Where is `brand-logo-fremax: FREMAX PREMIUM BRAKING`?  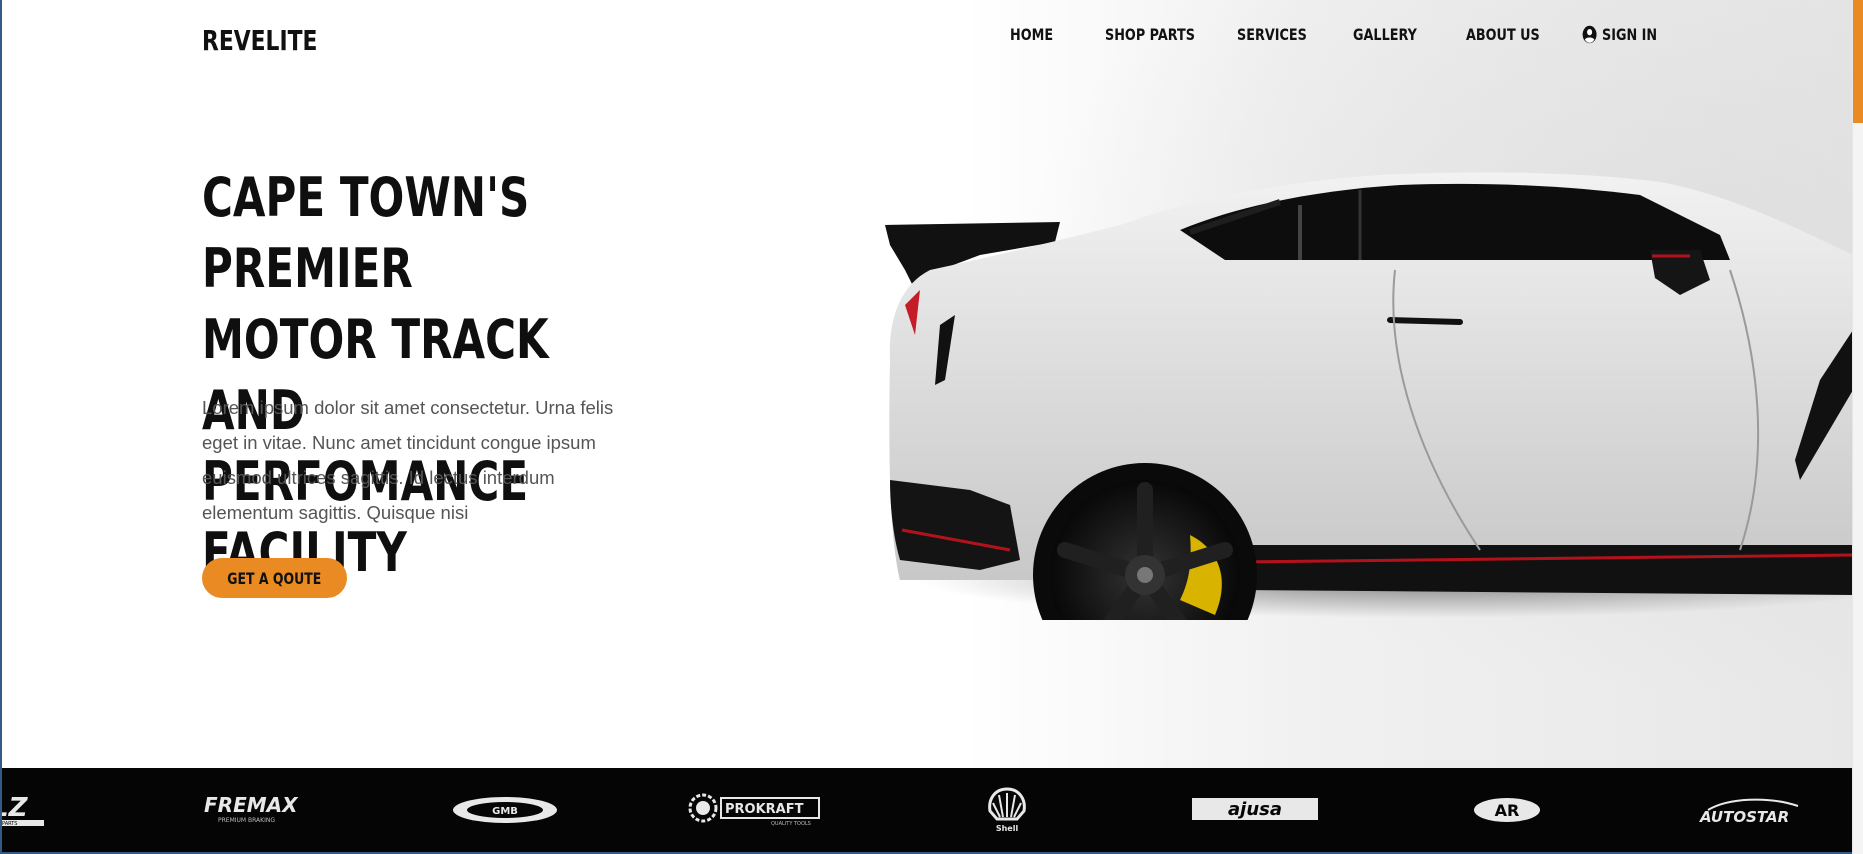 brand-logo-fremax: FREMAX PREMIUM BRAKING is located at coordinates (257, 810).